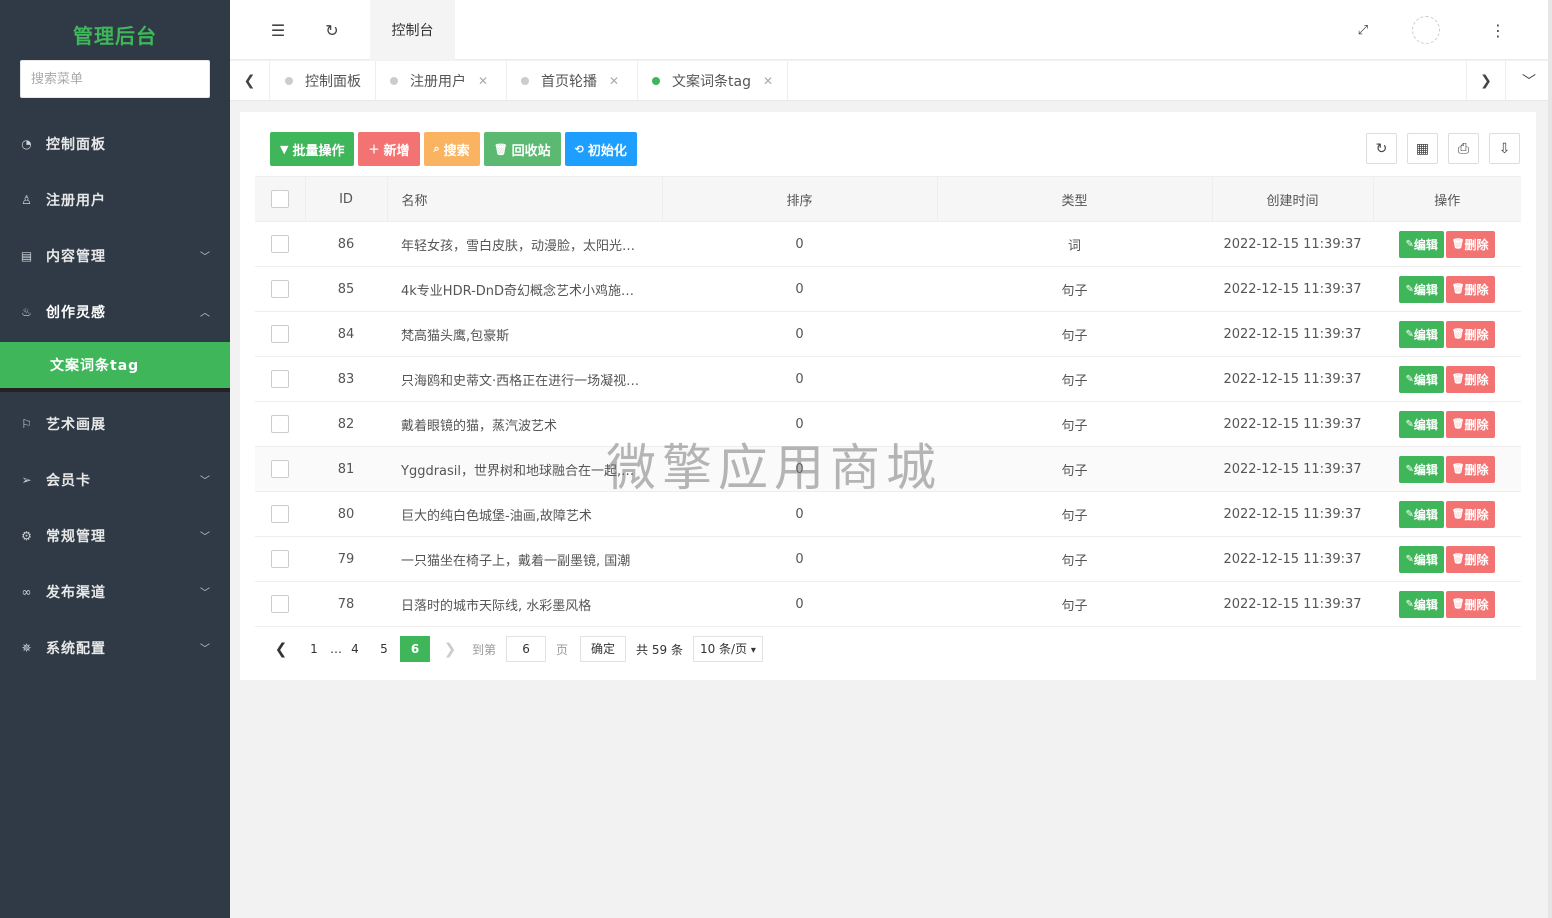 The height and width of the screenshot is (918, 1552). Describe the element at coordinates (115, 200) in the screenshot. I see `sidebar-item-users: ♙ 注册用户` at that location.